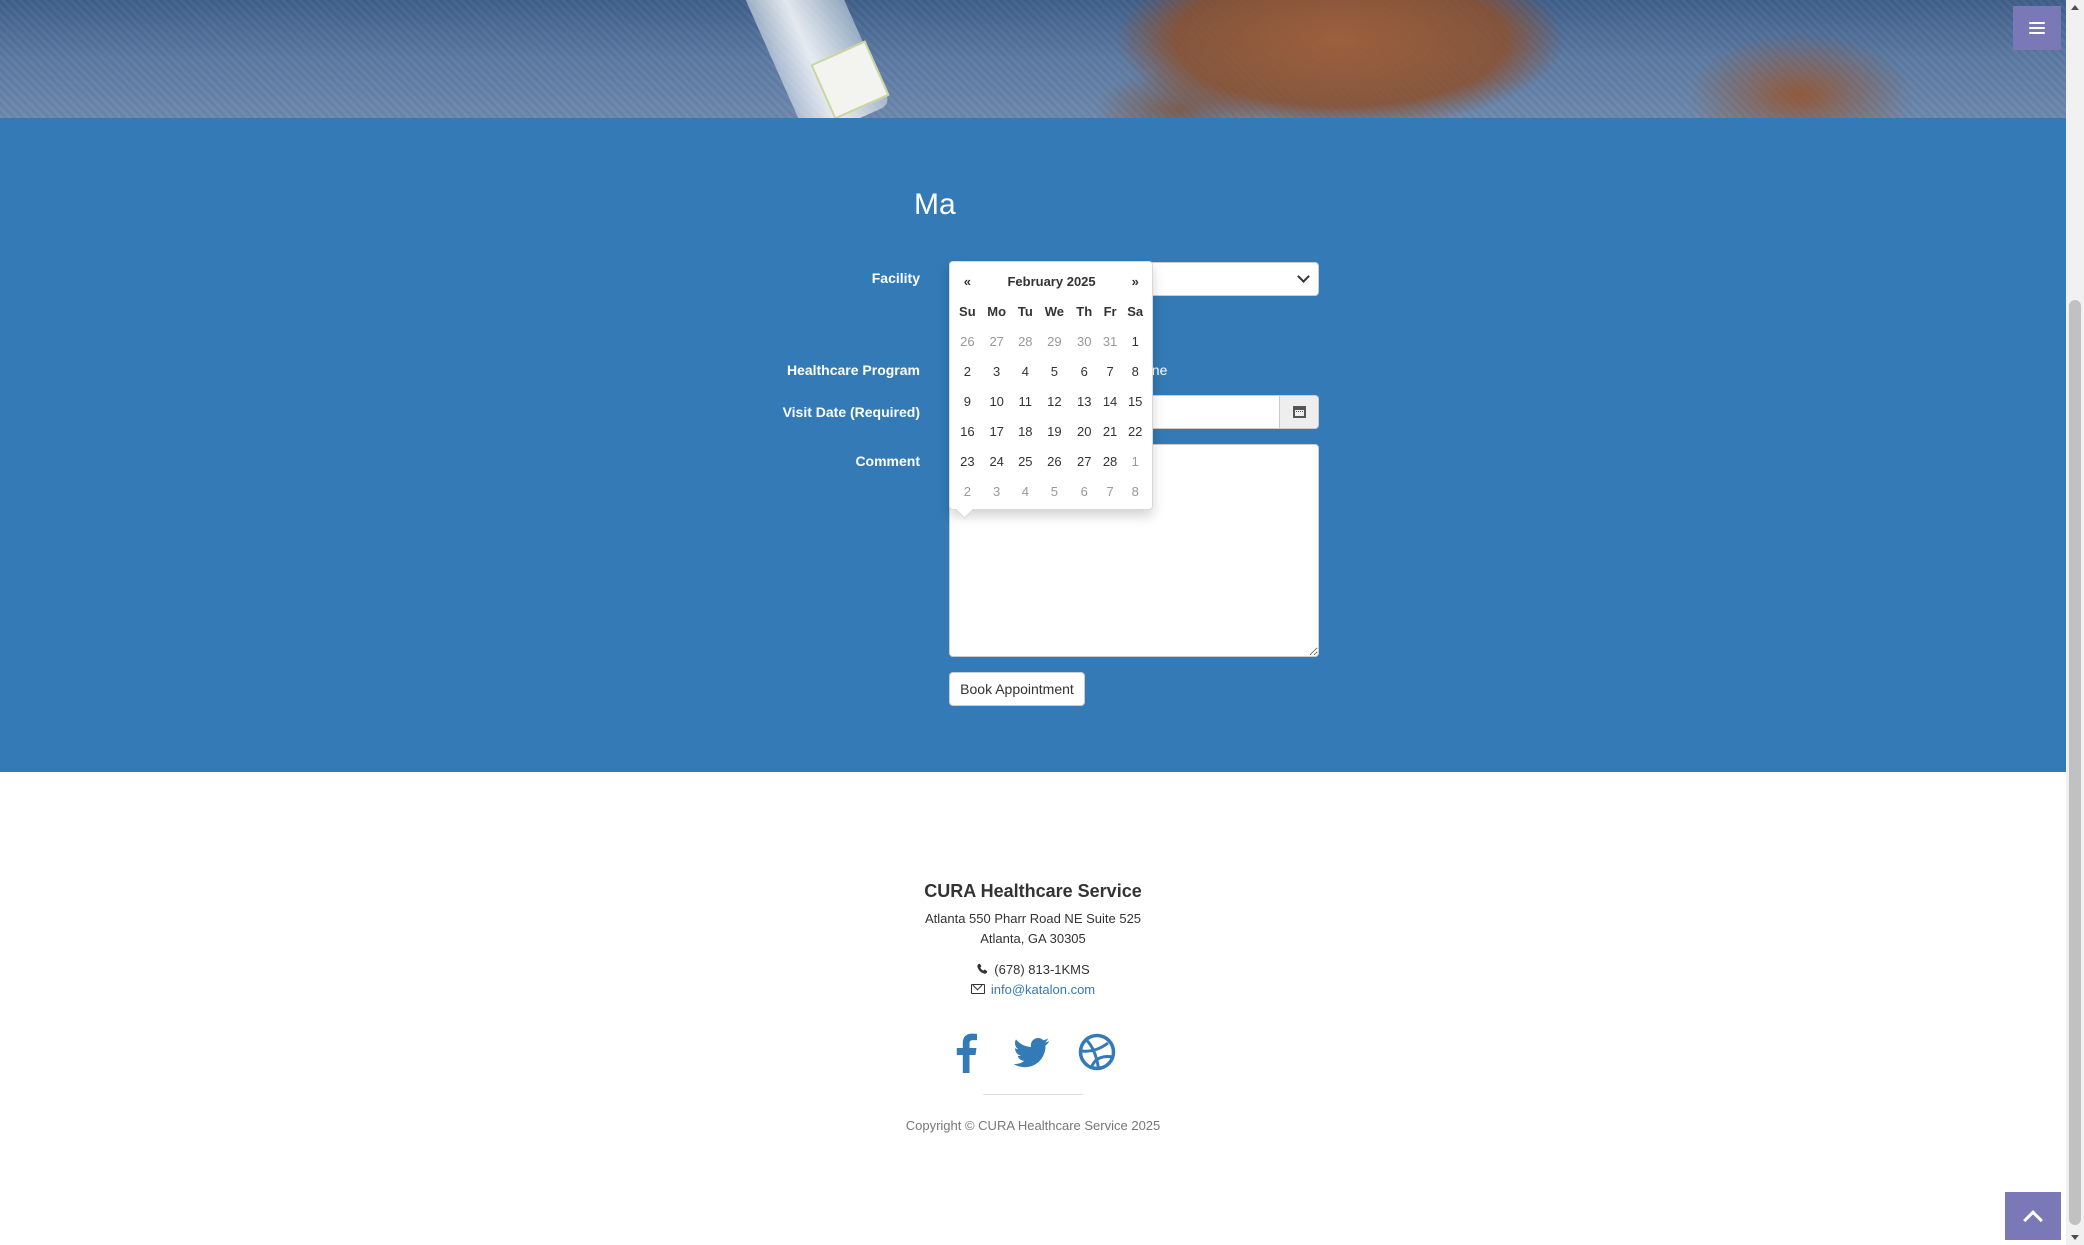 The height and width of the screenshot is (1245, 2084). Describe the element at coordinates (1052, 281) in the screenshot. I see `datepicker-month-title: February 2025` at that location.